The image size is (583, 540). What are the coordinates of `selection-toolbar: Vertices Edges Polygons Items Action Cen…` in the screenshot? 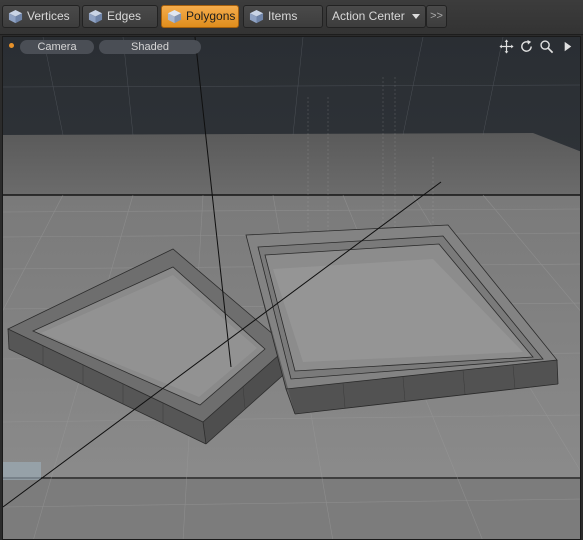 It's located at (291, 17).